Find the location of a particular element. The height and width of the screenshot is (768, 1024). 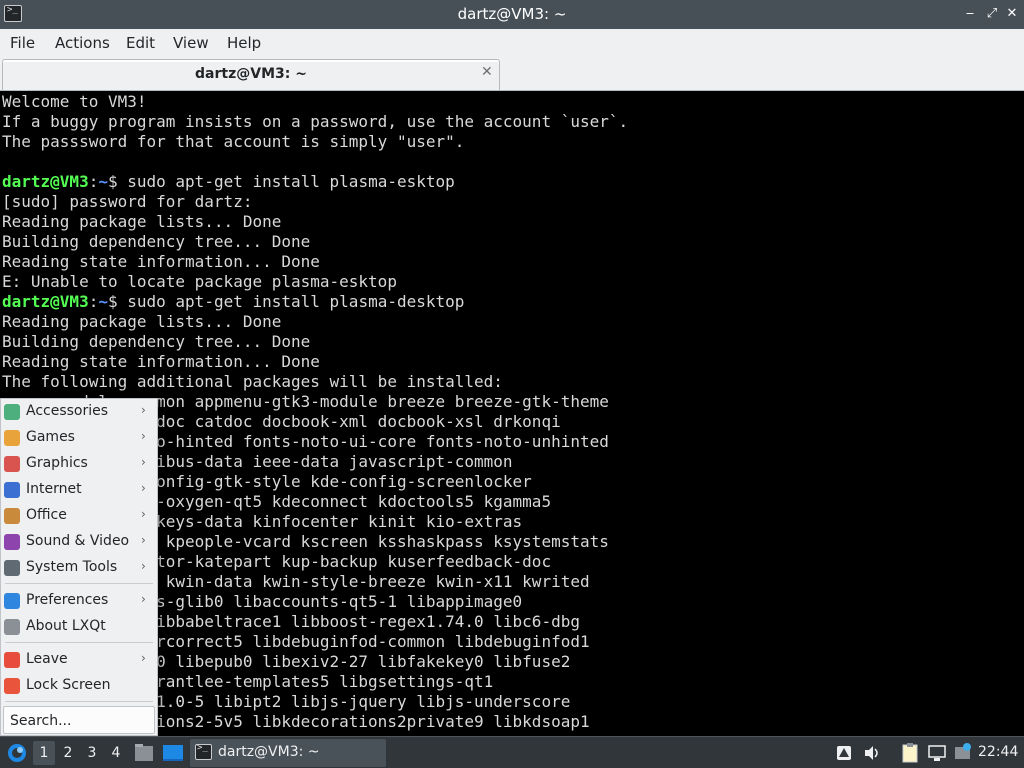

menu-item-games: Games › is located at coordinates (79, 438).